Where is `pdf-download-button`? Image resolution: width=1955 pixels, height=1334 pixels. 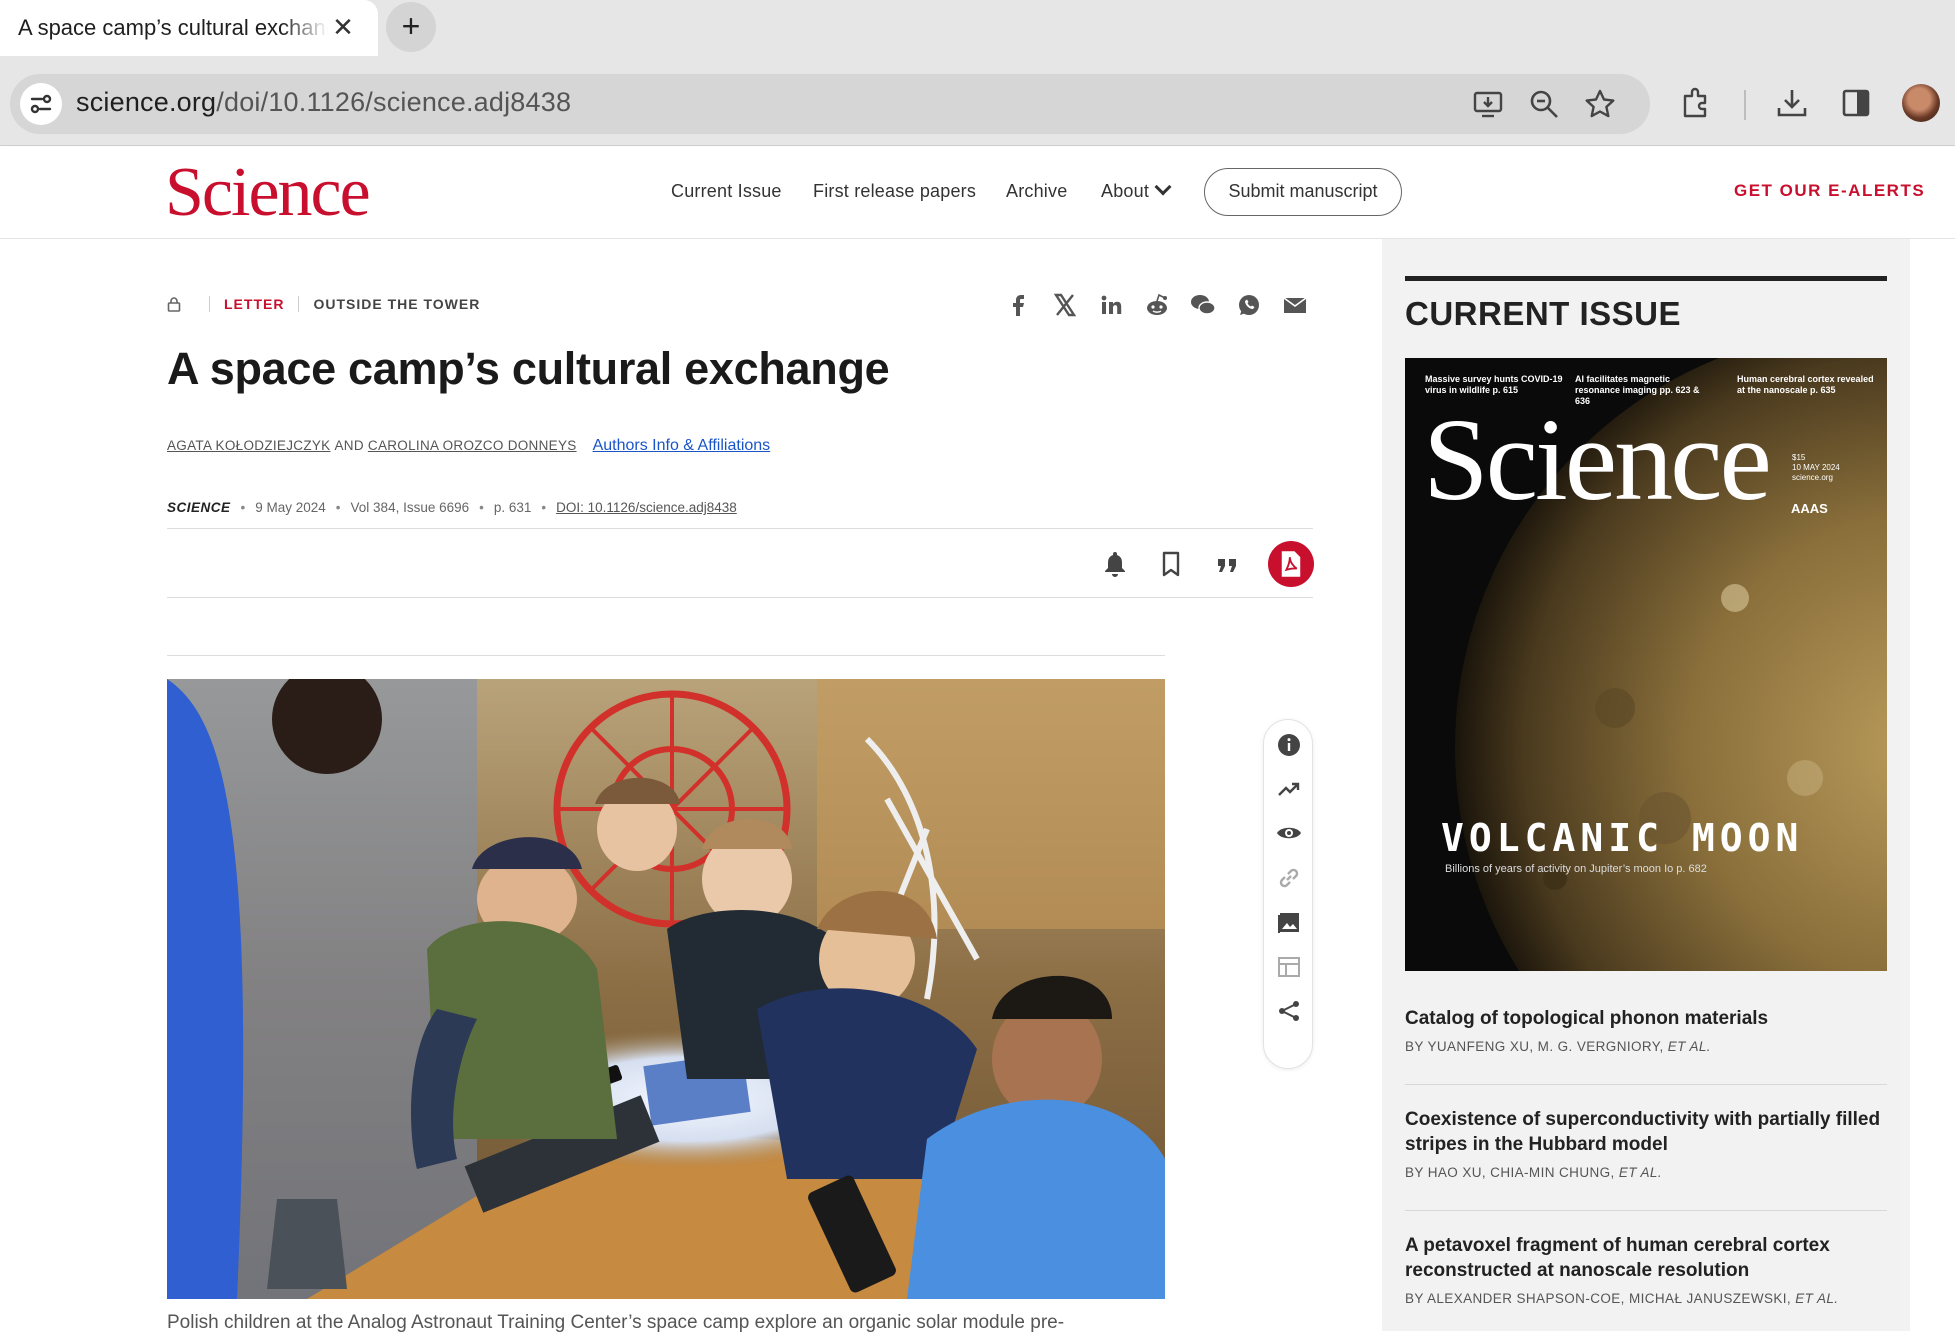 pdf-download-button is located at coordinates (1291, 564).